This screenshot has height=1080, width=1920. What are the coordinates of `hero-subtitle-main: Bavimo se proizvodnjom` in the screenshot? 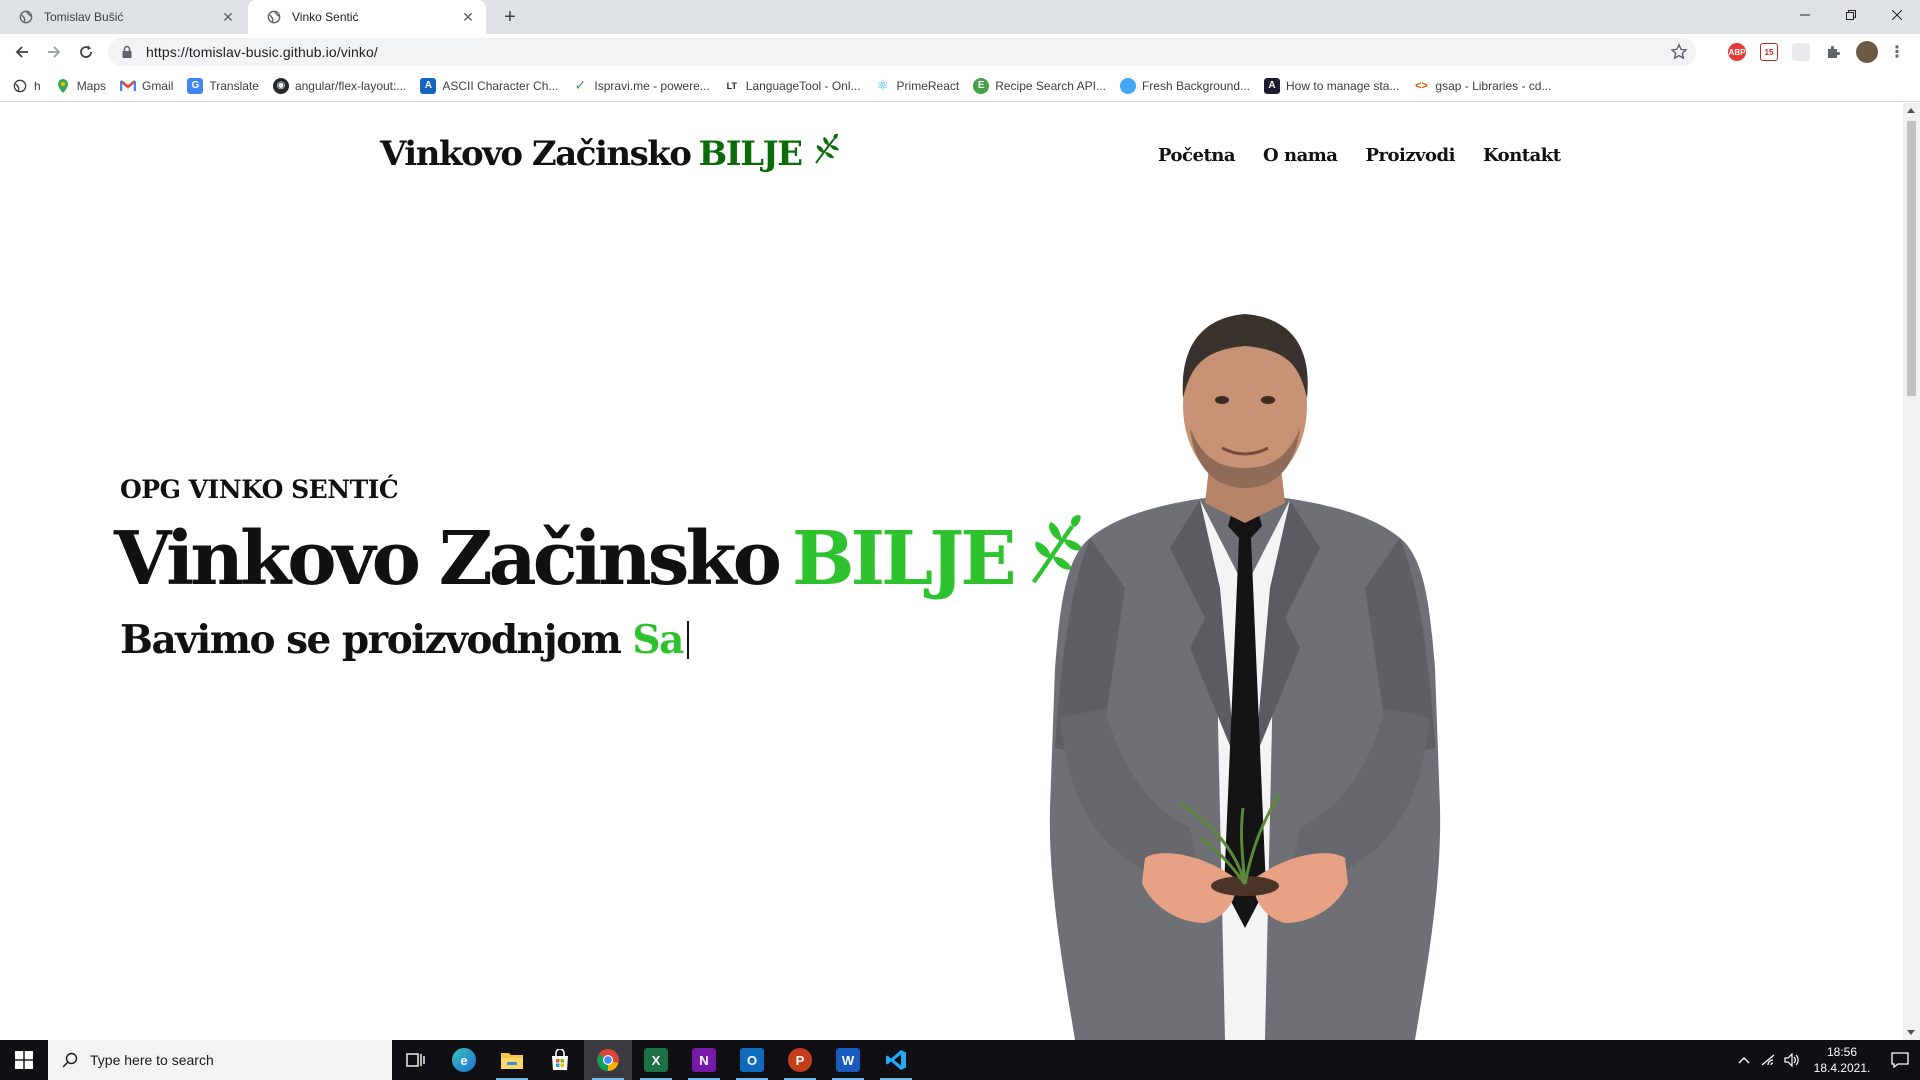 It's located at (371, 640).